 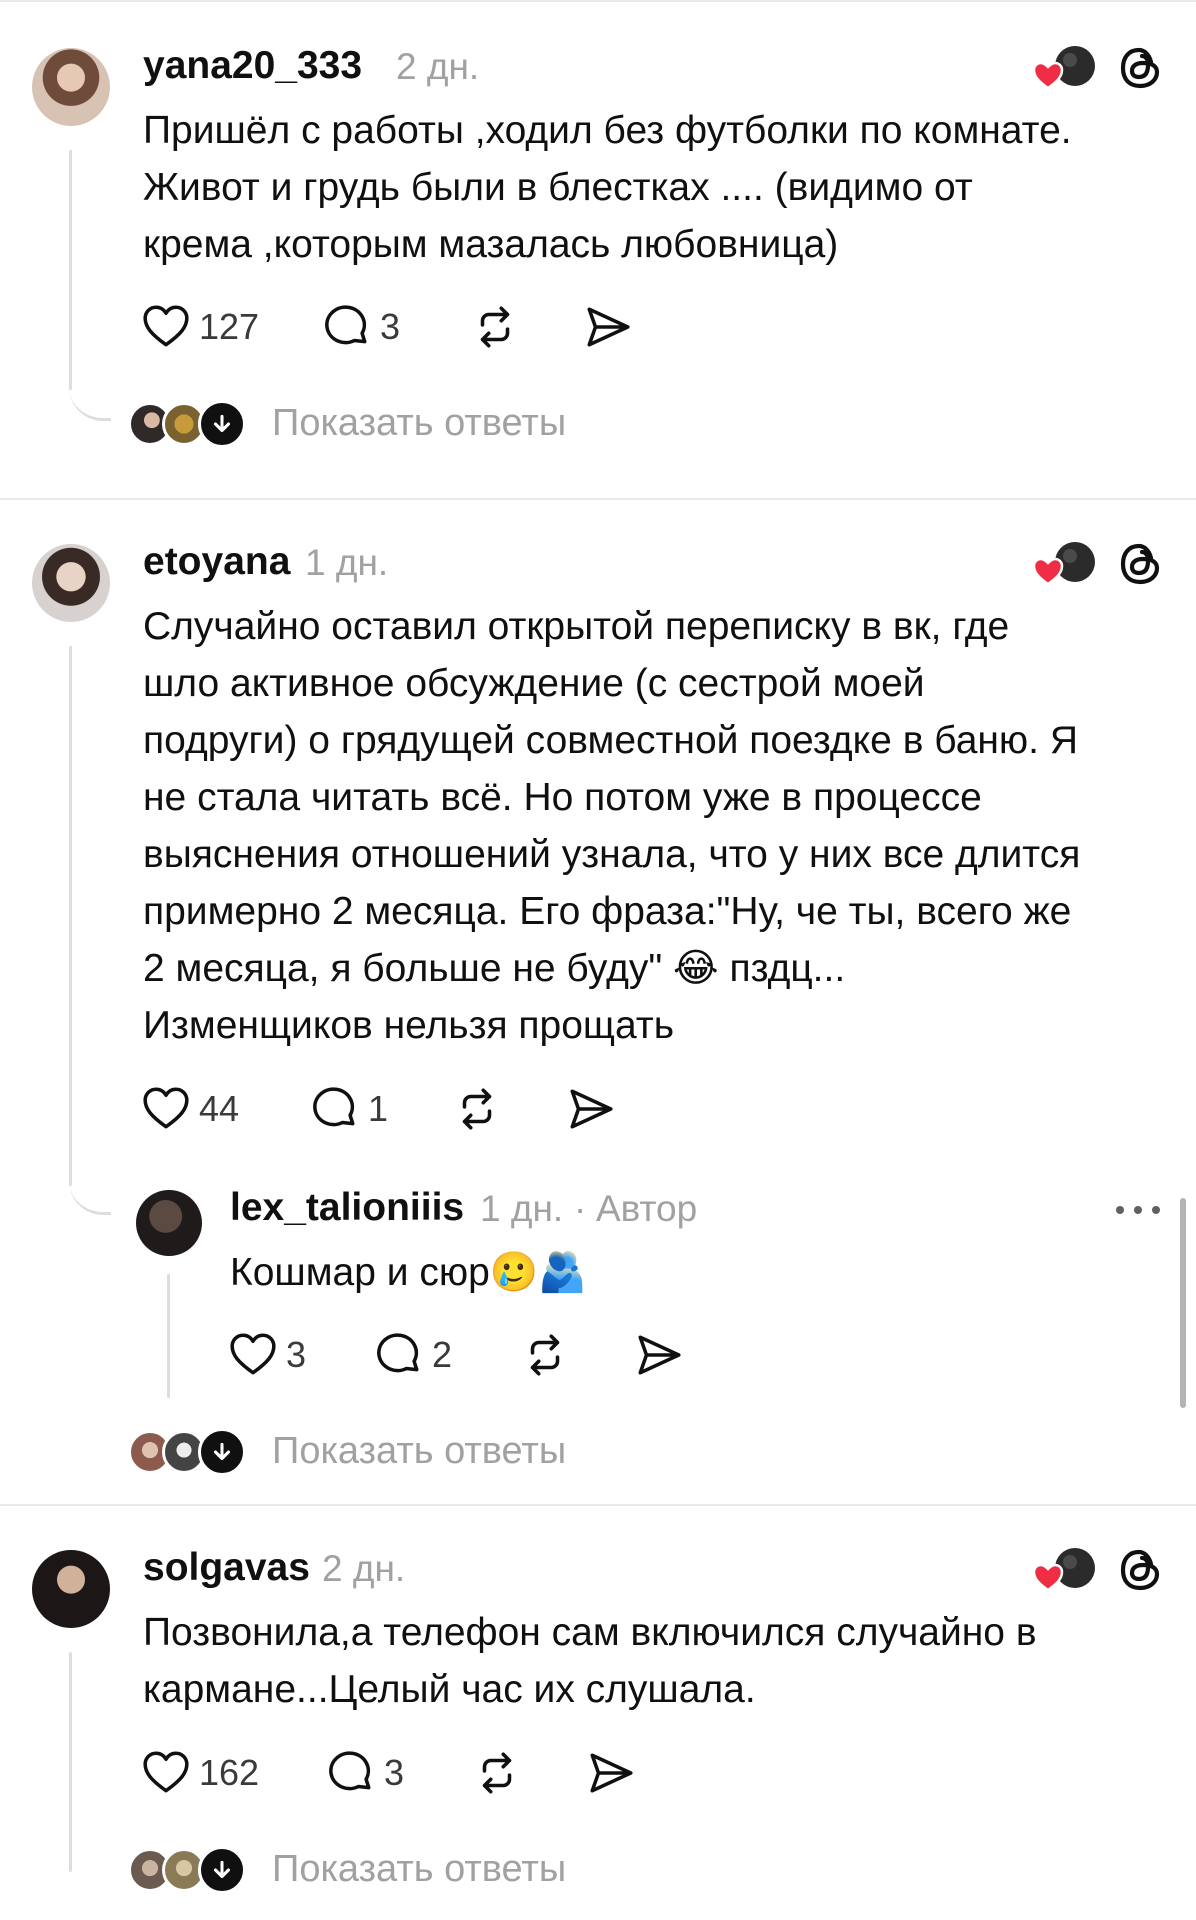 I want to click on more-dots-icon, so click(x=1138, y=1210).